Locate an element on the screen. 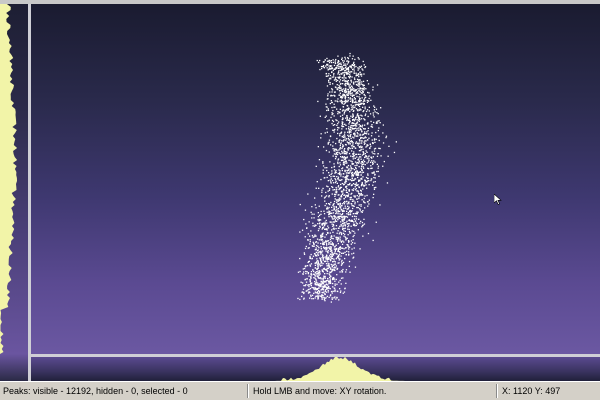 The image size is (600, 400). corner-panel is located at coordinates (14, 367).